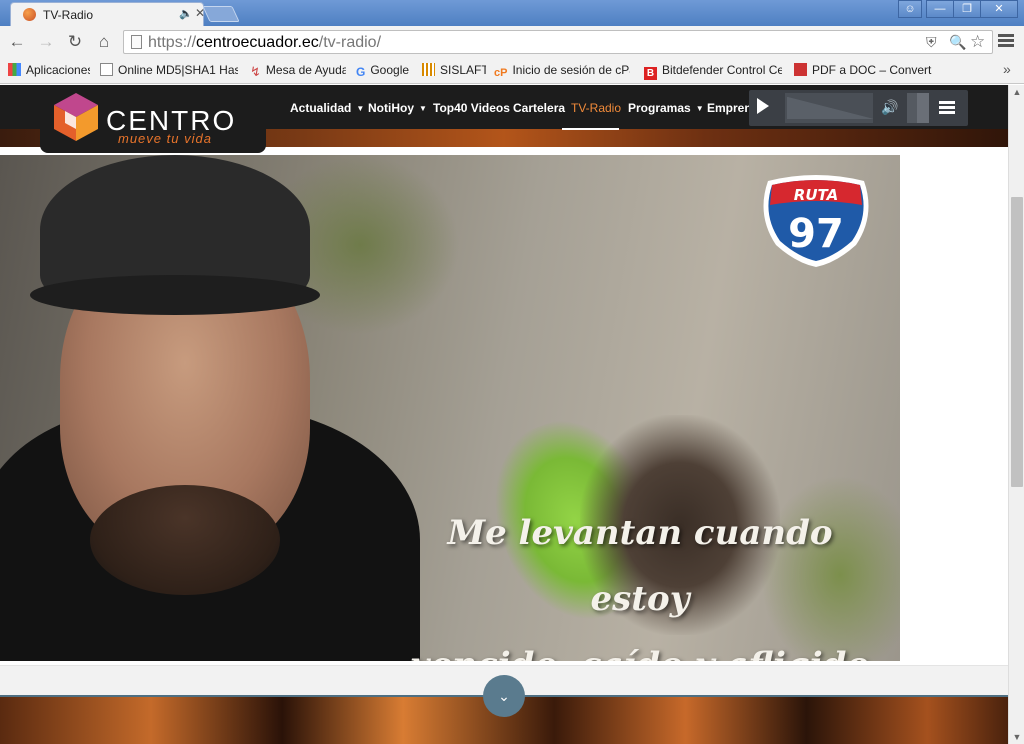 This screenshot has width=1024, height=744. Describe the element at coordinates (107, 14) in the screenshot. I see `browser-tab: TV-Radio 🔈 ✕` at that location.